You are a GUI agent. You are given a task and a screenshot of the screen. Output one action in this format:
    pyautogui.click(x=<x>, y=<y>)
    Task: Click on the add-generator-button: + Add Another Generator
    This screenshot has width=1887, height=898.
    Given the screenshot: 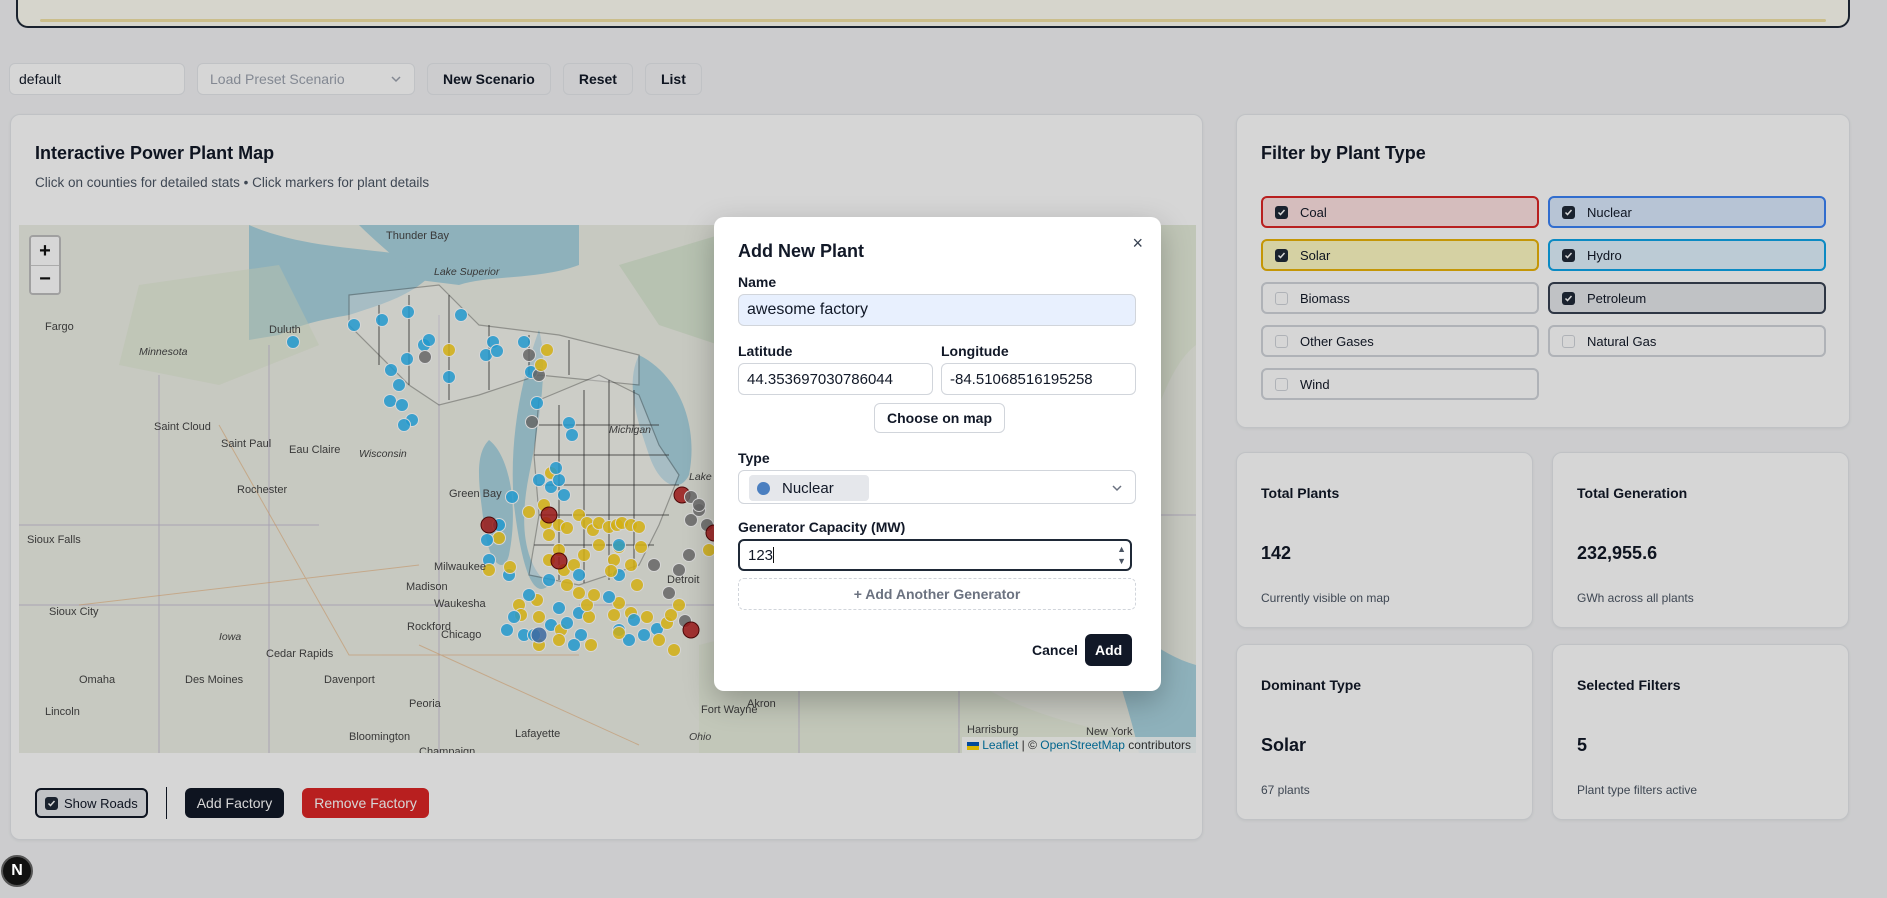 What is the action you would take?
    pyautogui.click(x=937, y=594)
    